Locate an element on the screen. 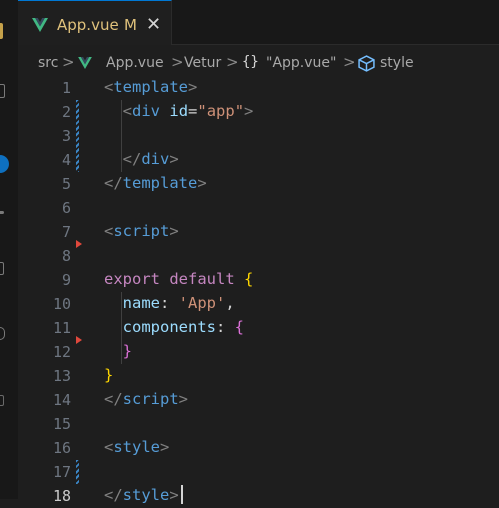 The width and height of the screenshot is (499, 508). line-number: 11 is located at coordinates (61, 328).